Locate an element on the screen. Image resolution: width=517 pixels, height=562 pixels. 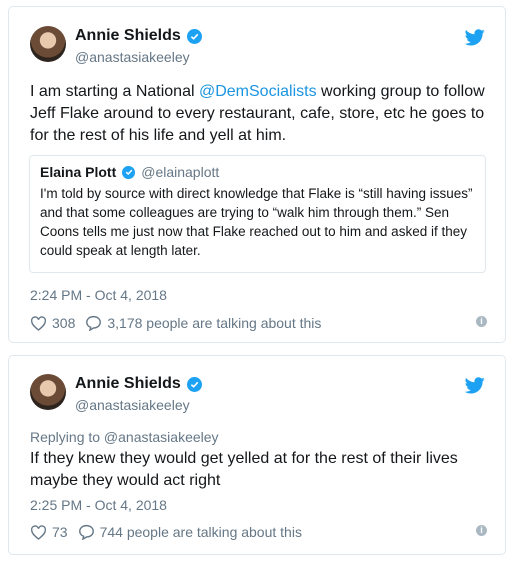
like-count: 308 is located at coordinates (64, 323).